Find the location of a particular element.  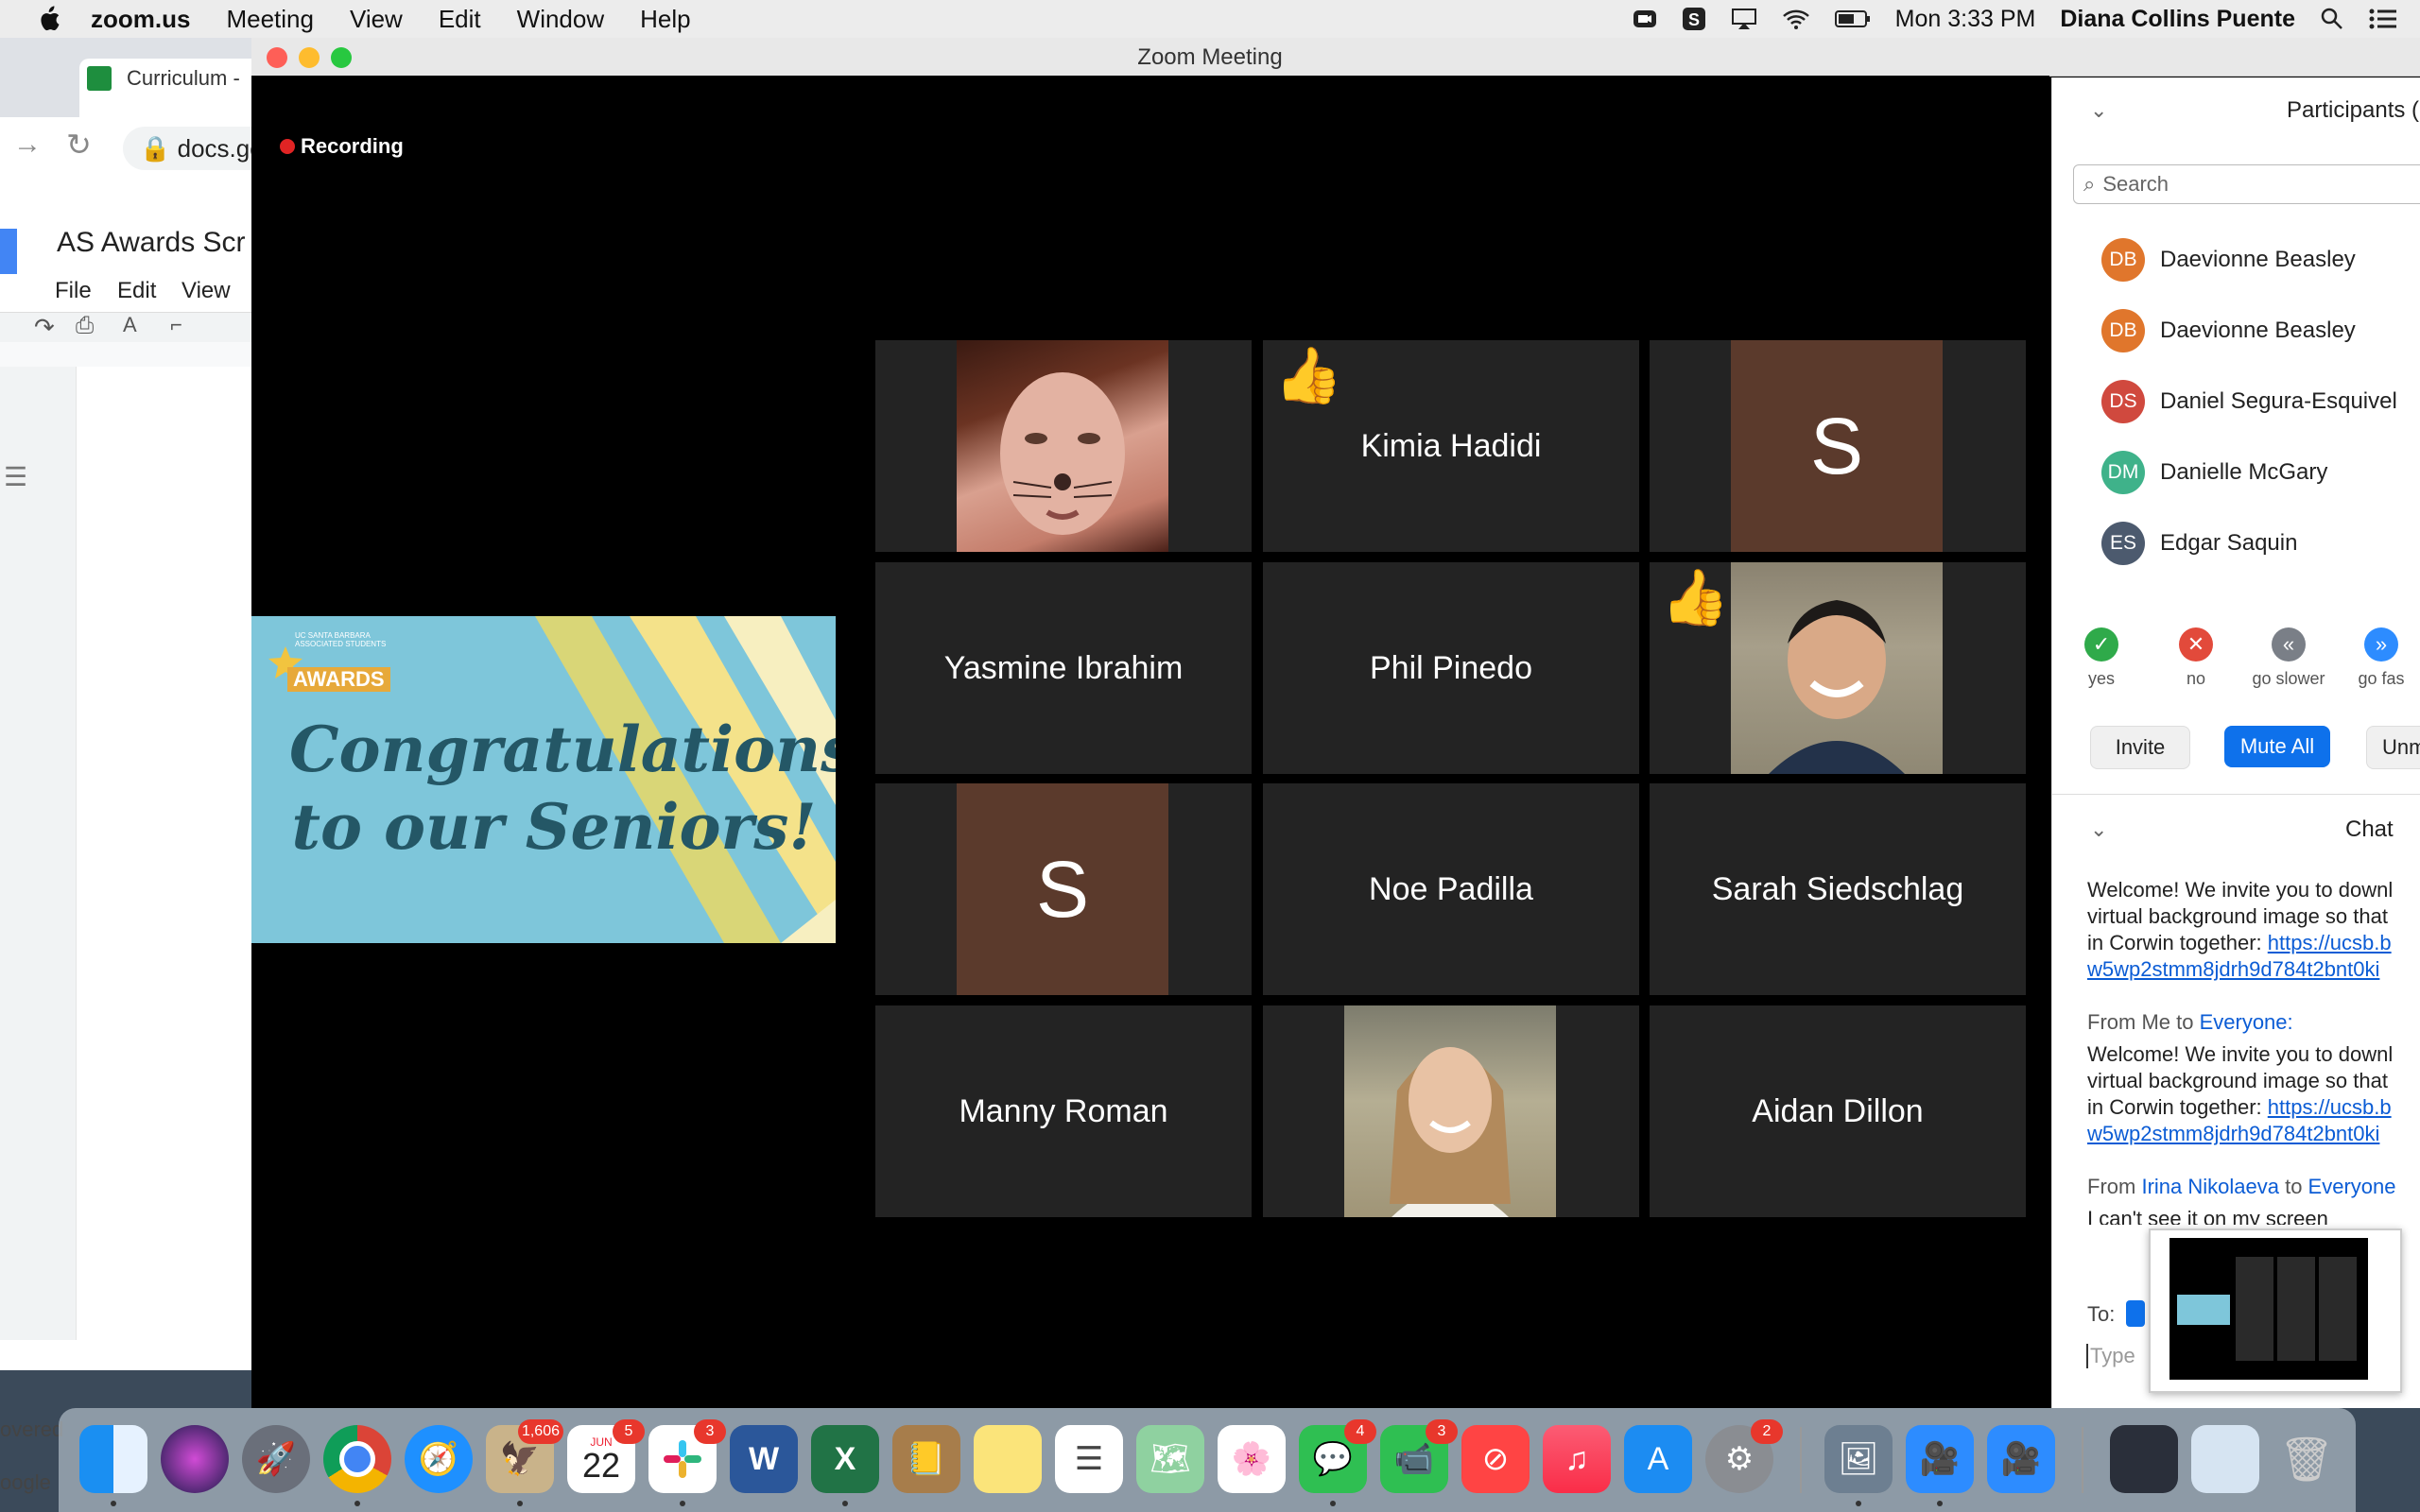

menu-help: Help is located at coordinates (665, 19).